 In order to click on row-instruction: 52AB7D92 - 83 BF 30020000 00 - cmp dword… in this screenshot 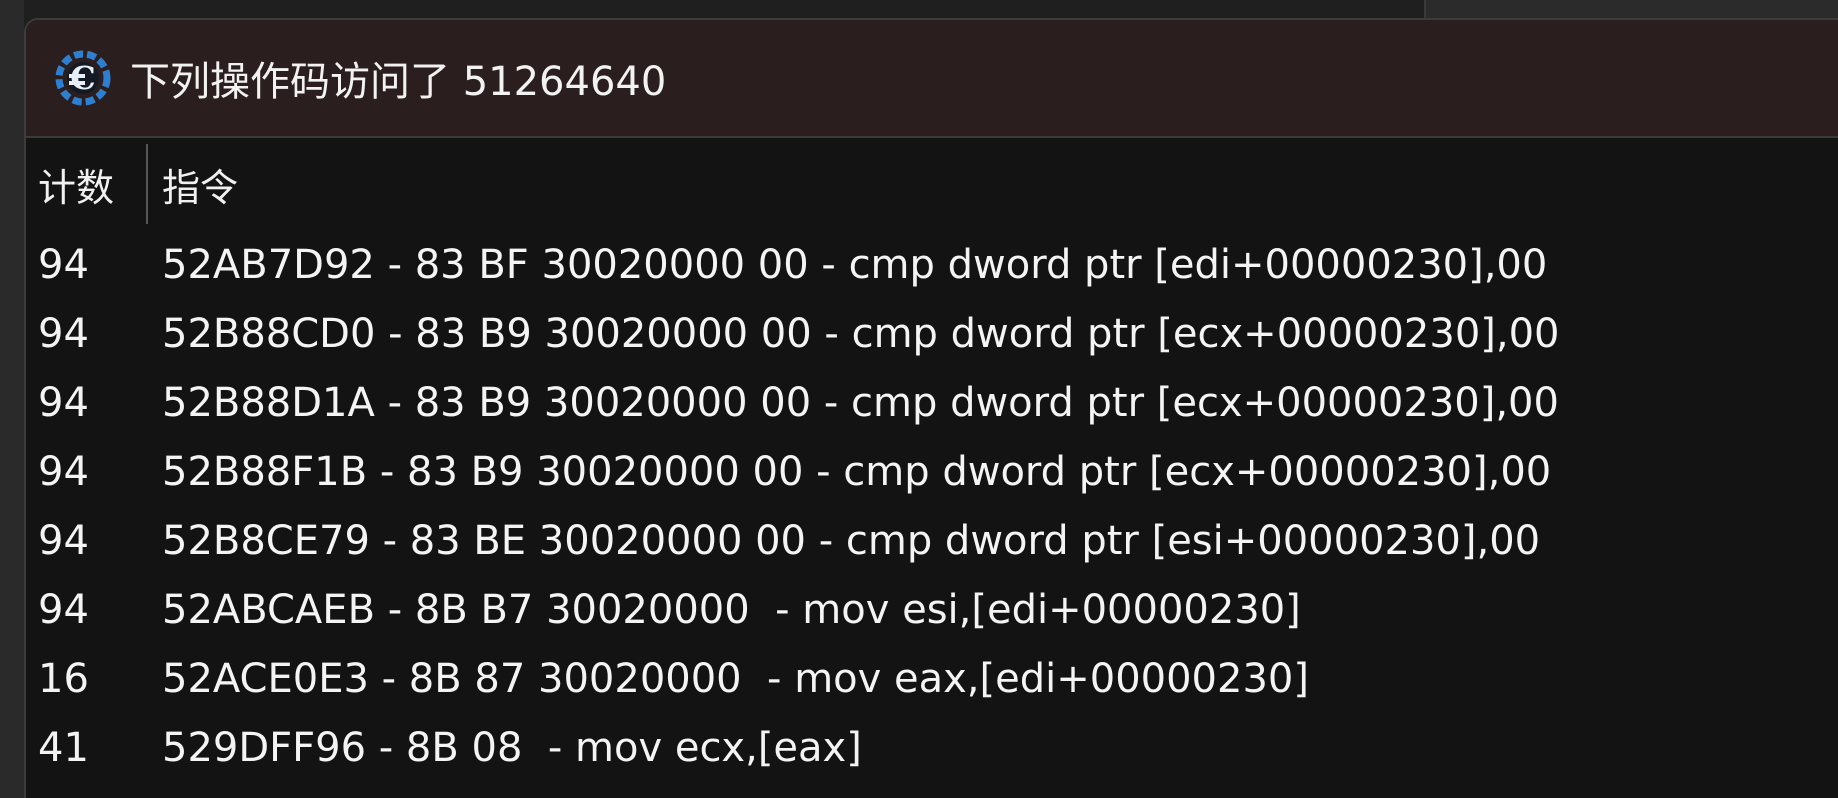, I will do `click(855, 264)`.